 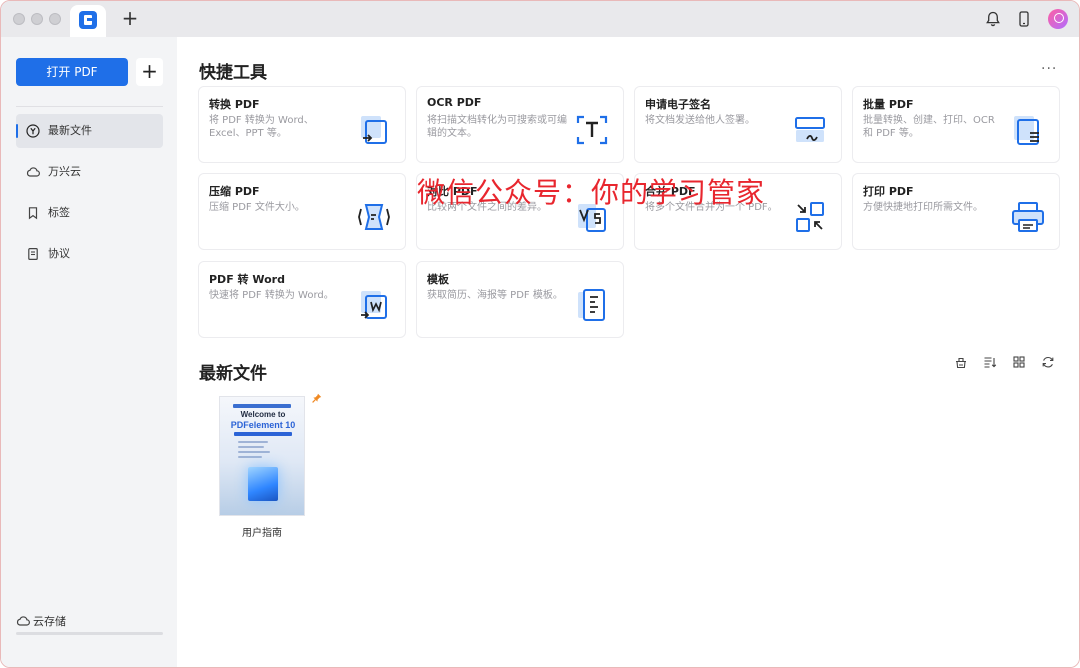 What do you see at coordinates (55, 19) in the screenshot?
I see `zoom-window-button` at bounding box center [55, 19].